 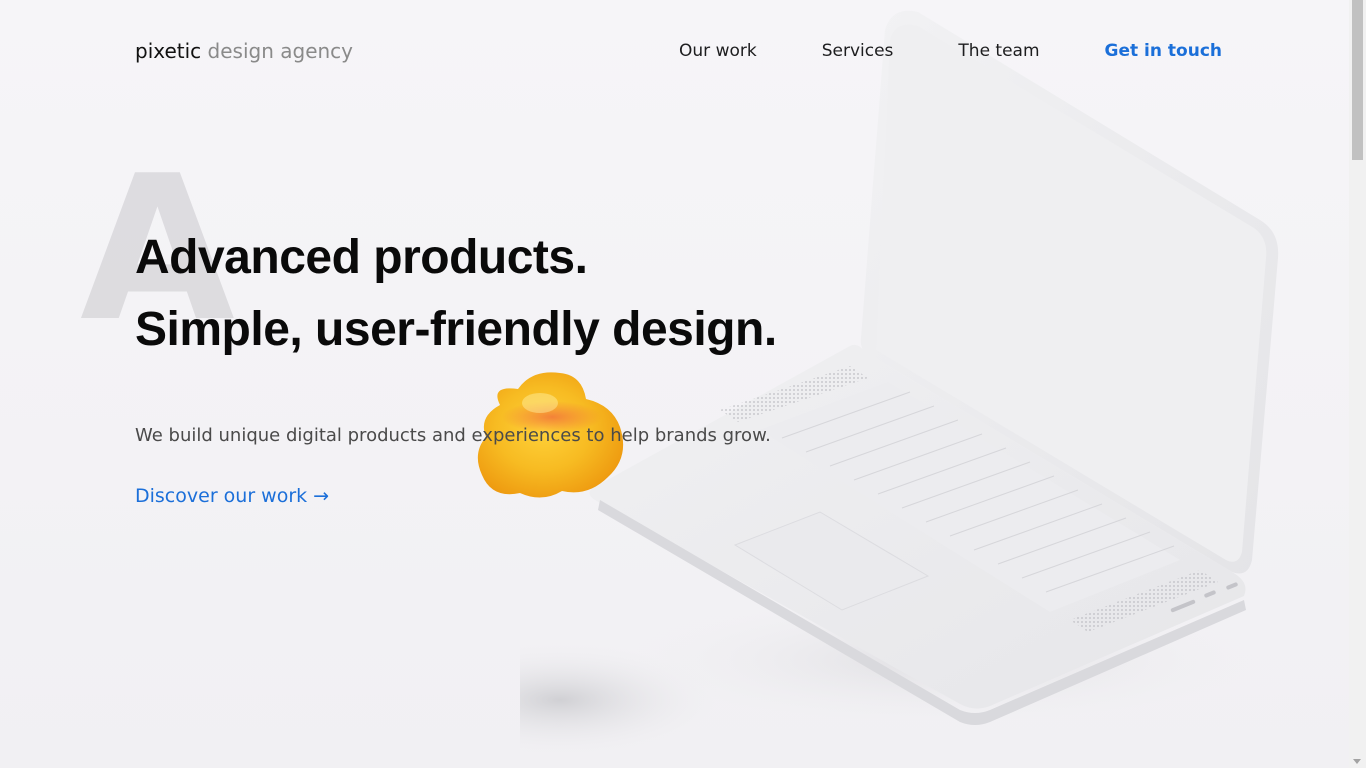 I want to click on headline-line-2: Simple, user-friendly design., so click(x=456, y=329).